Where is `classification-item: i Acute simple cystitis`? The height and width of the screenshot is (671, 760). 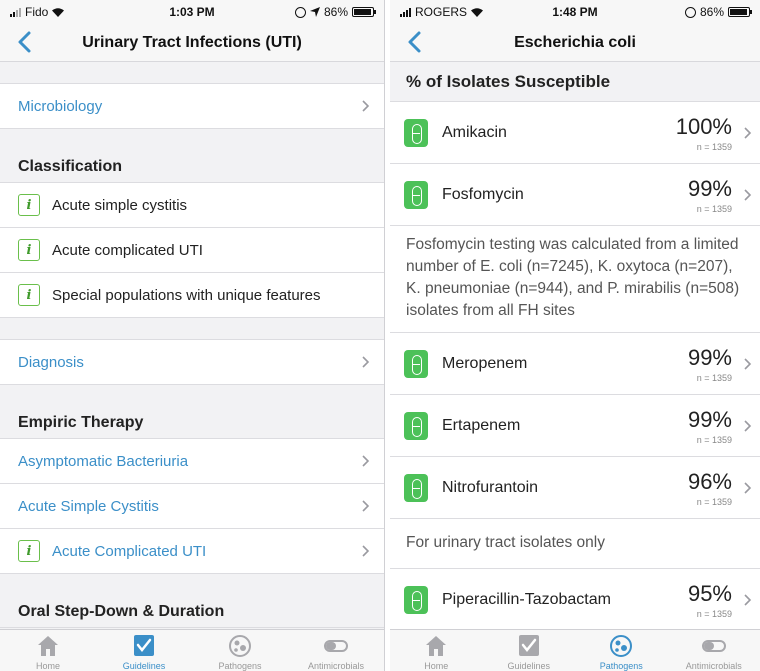
classification-item: i Acute simple cystitis is located at coordinates (192, 205).